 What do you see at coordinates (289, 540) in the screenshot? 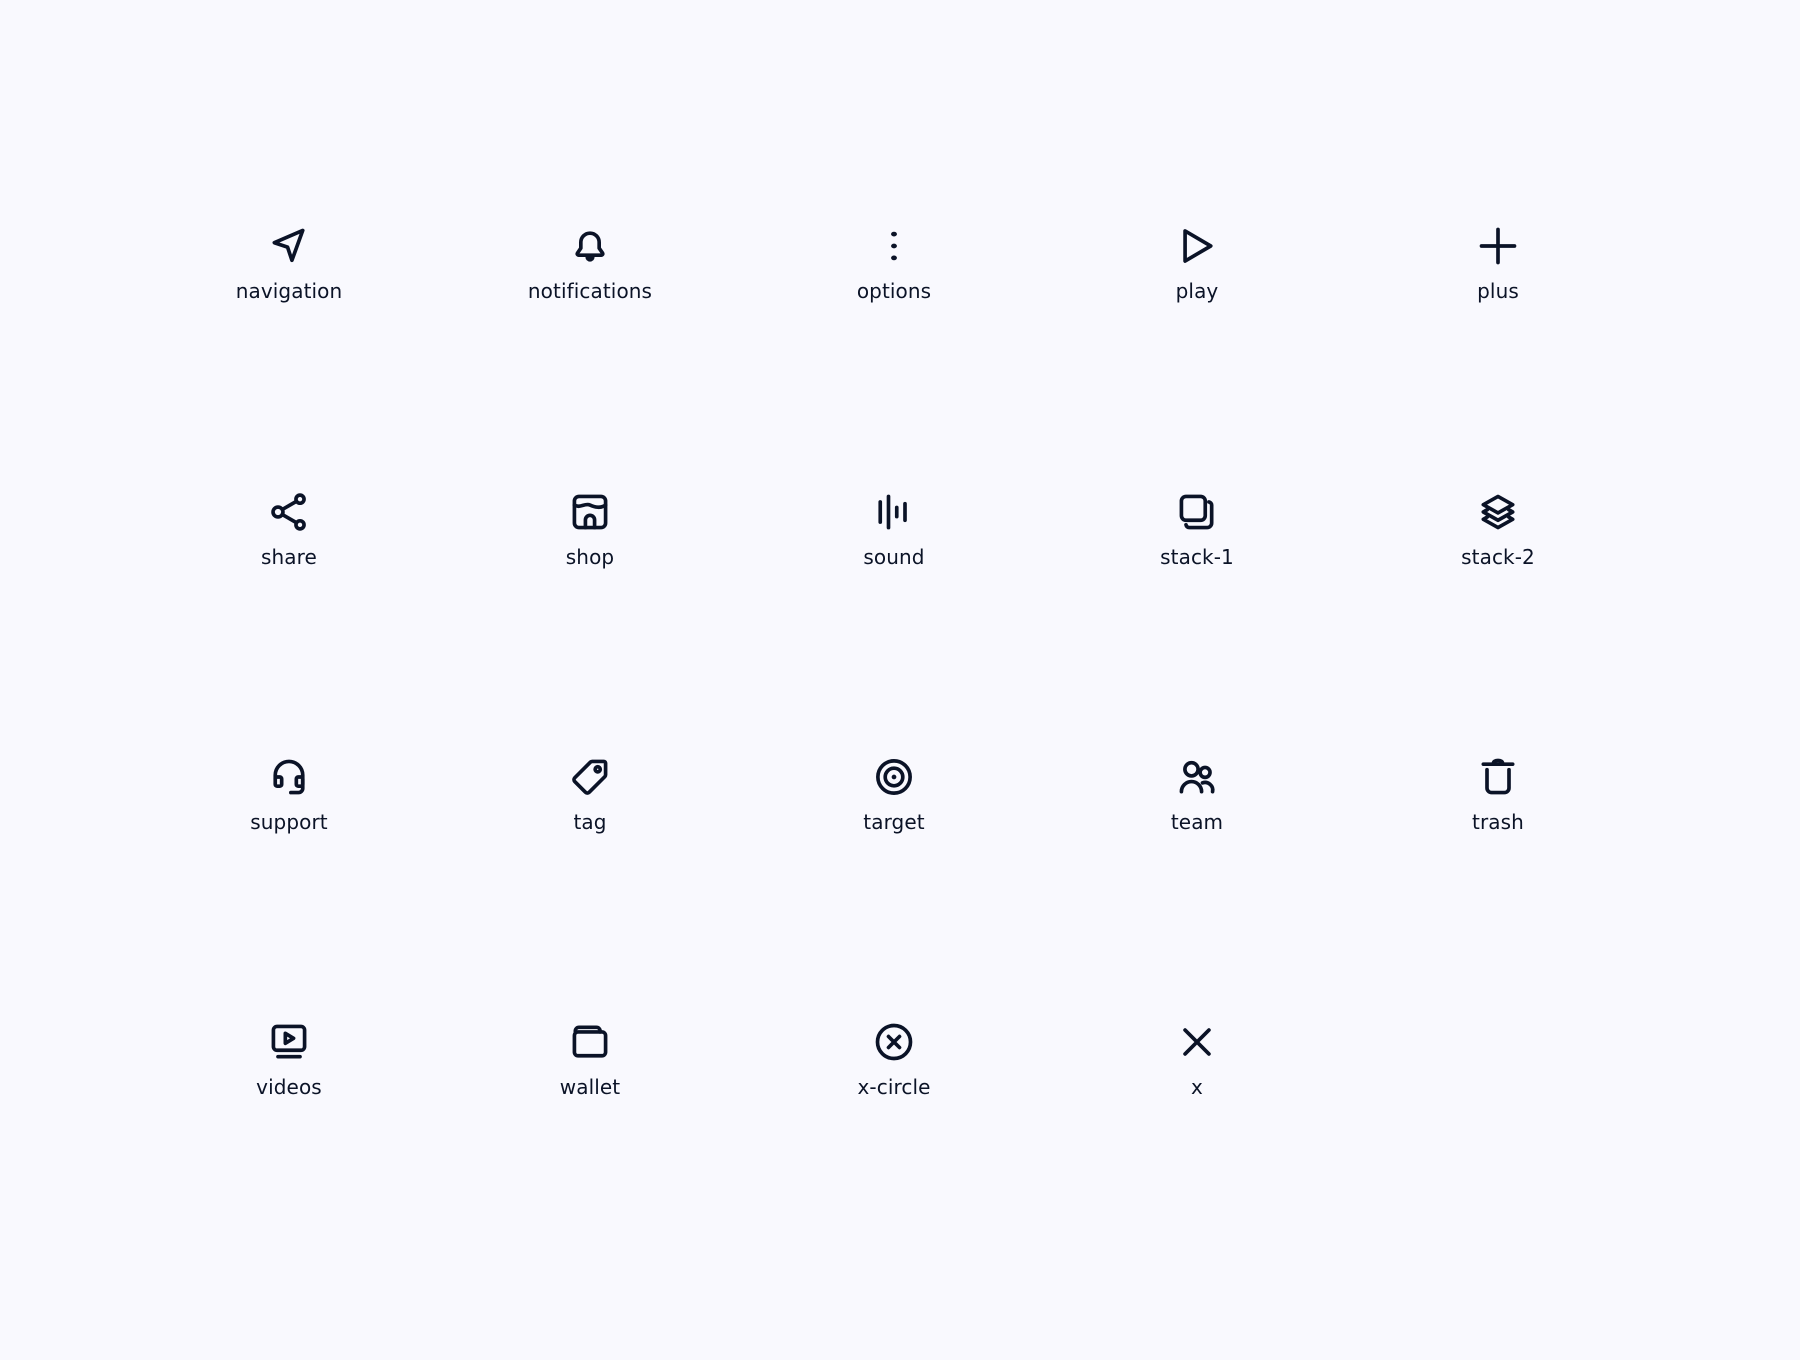
I see `icon-tile-share: share` at bounding box center [289, 540].